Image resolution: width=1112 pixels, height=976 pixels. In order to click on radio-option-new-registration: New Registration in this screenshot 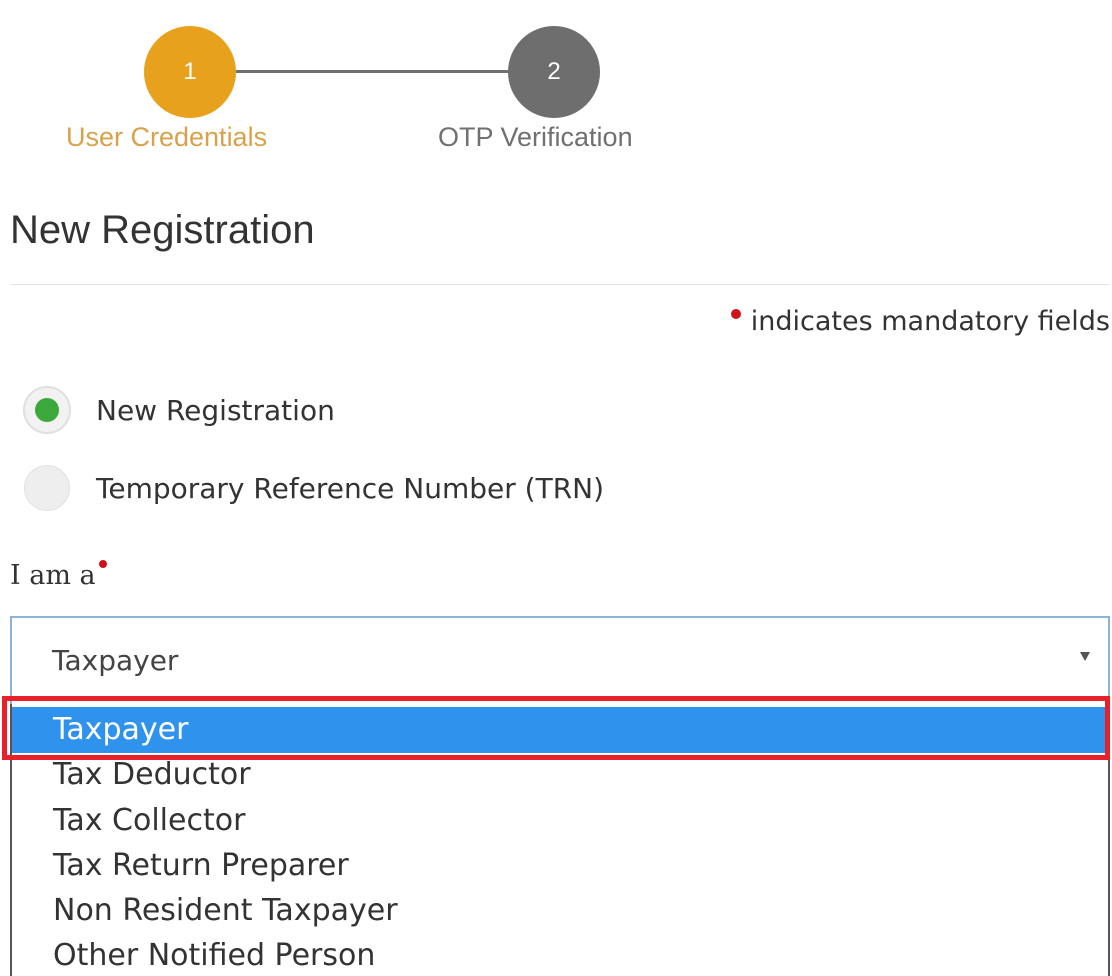, I will do `click(179, 410)`.